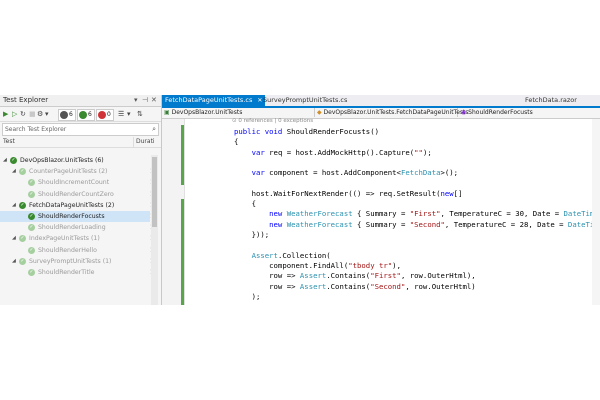  Describe the element at coordinates (502, 214) in the screenshot. I see `code-token: , TemperatureC = 30, Date =` at that location.